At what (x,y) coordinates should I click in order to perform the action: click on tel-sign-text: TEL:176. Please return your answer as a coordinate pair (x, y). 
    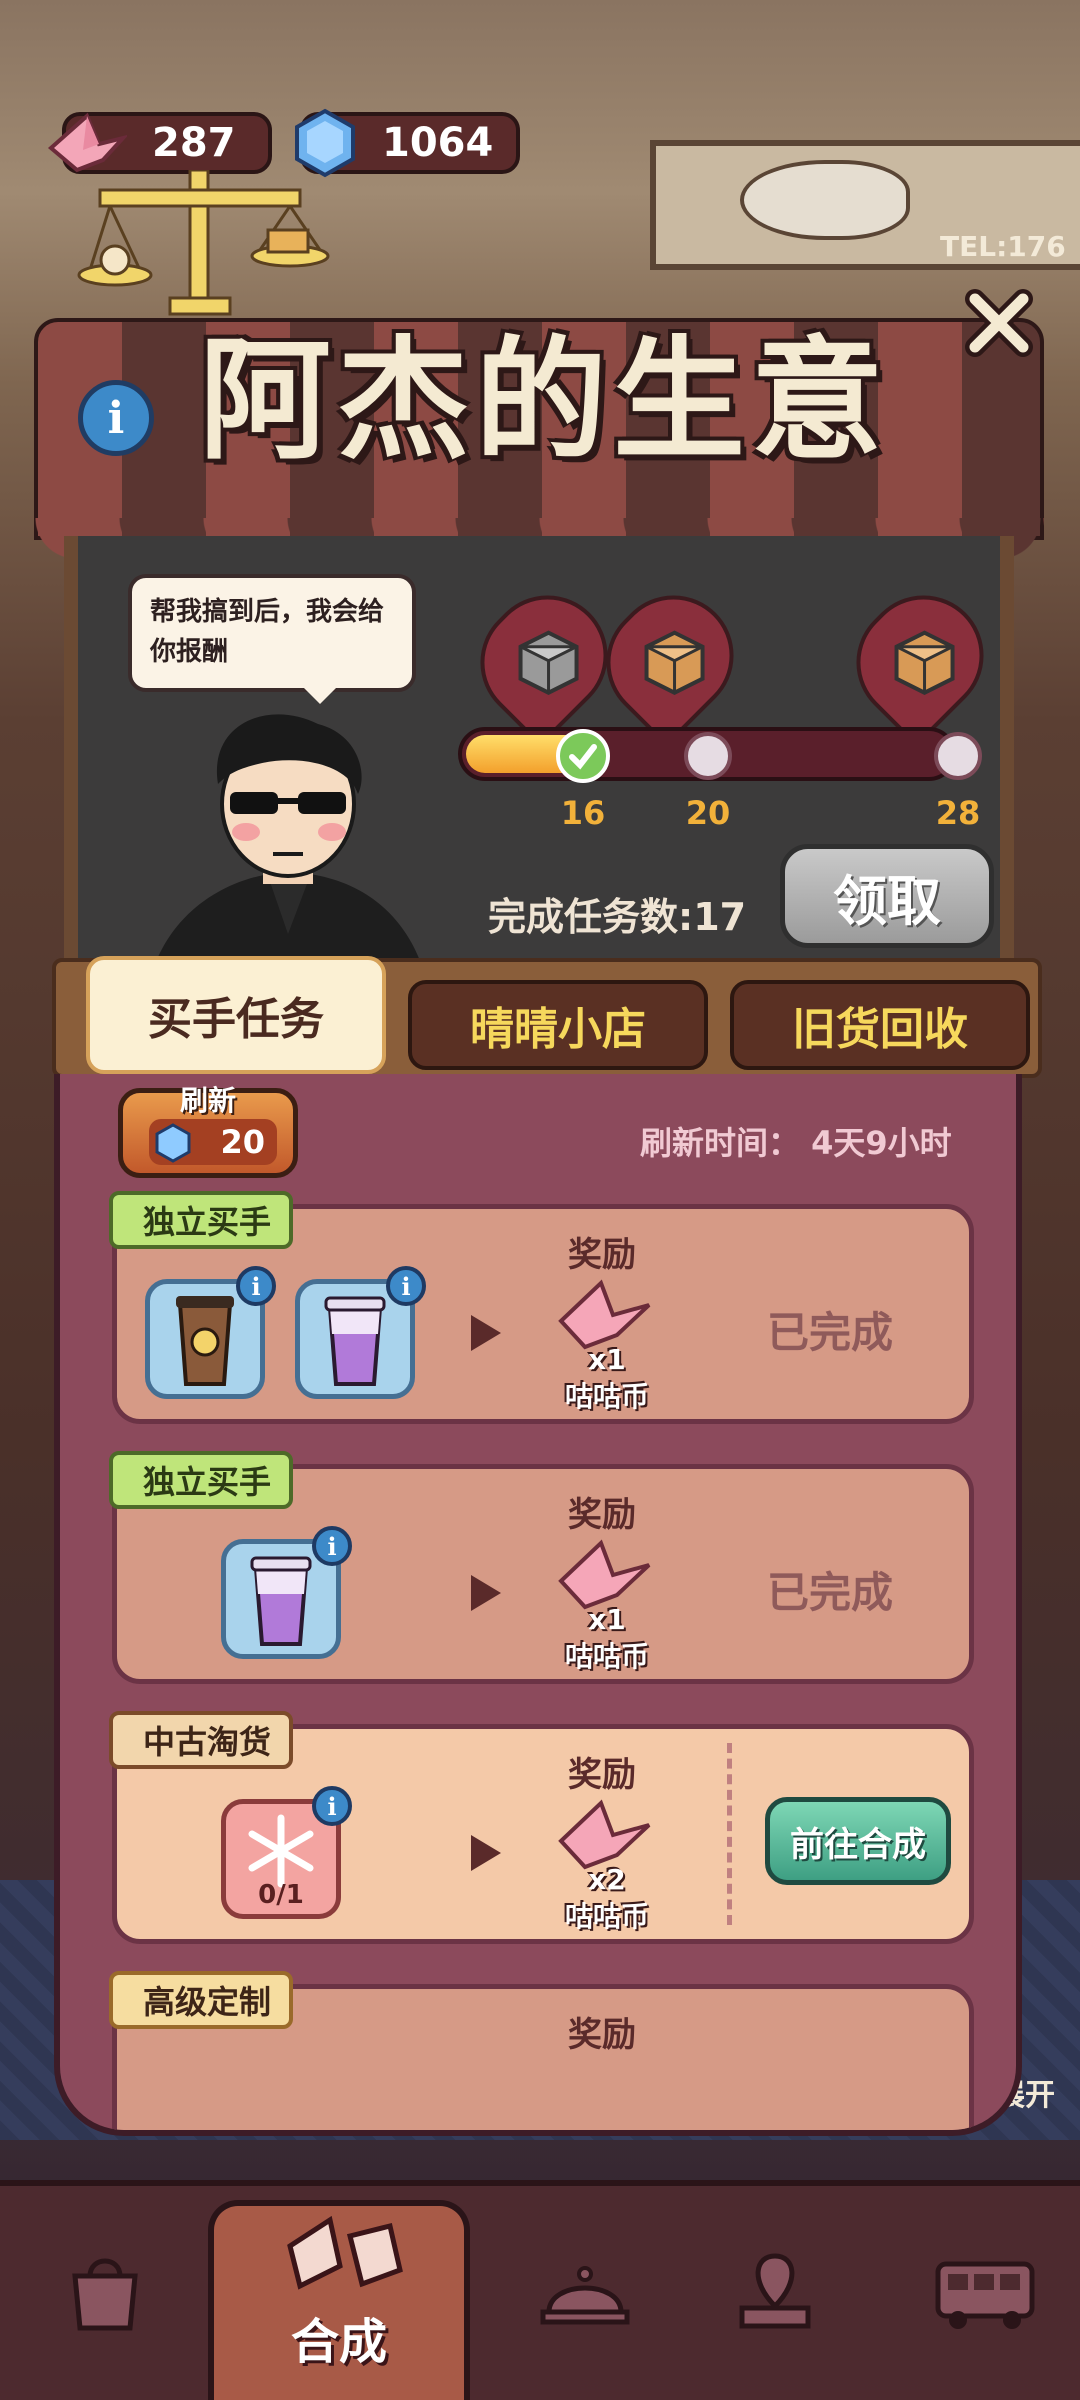
    Looking at the image, I should click on (1003, 246).